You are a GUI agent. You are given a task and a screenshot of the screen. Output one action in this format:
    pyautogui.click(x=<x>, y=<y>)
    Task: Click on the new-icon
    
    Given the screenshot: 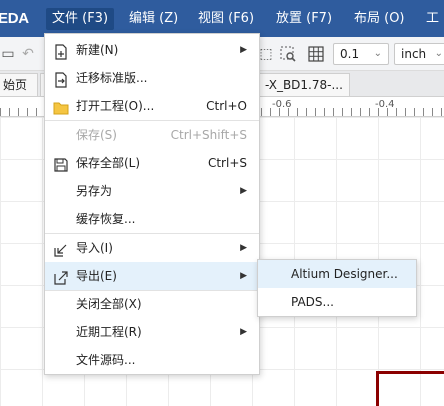 What is the action you would take?
    pyautogui.click(x=61, y=51)
    